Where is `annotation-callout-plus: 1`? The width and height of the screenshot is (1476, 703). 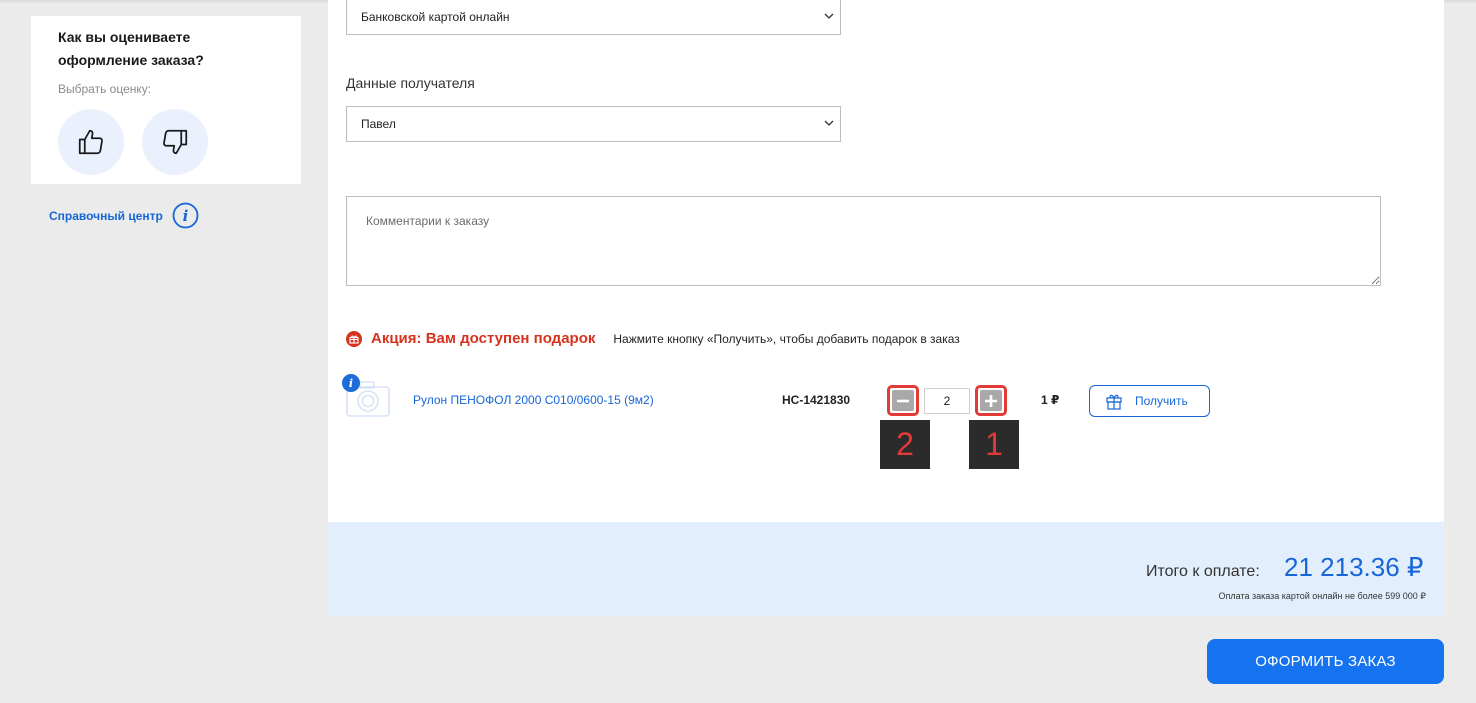 annotation-callout-plus: 1 is located at coordinates (994, 444).